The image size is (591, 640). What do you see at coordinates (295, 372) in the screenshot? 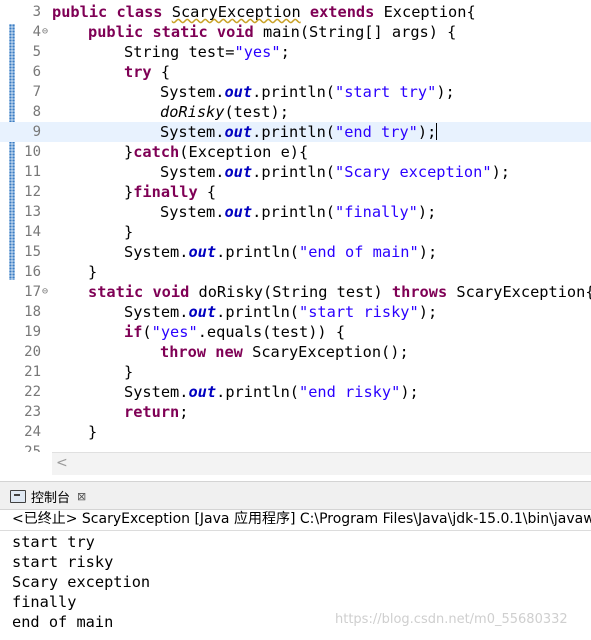
I see `code-line: 21 }` at bounding box center [295, 372].